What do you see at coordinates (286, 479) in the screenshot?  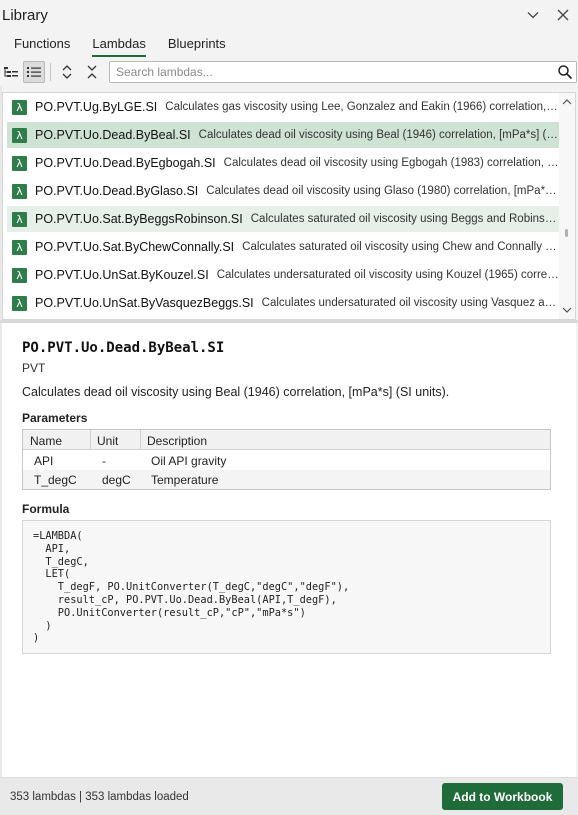 I see `table-row: T_degC degC Temperature` at bounding box center [286, 479].